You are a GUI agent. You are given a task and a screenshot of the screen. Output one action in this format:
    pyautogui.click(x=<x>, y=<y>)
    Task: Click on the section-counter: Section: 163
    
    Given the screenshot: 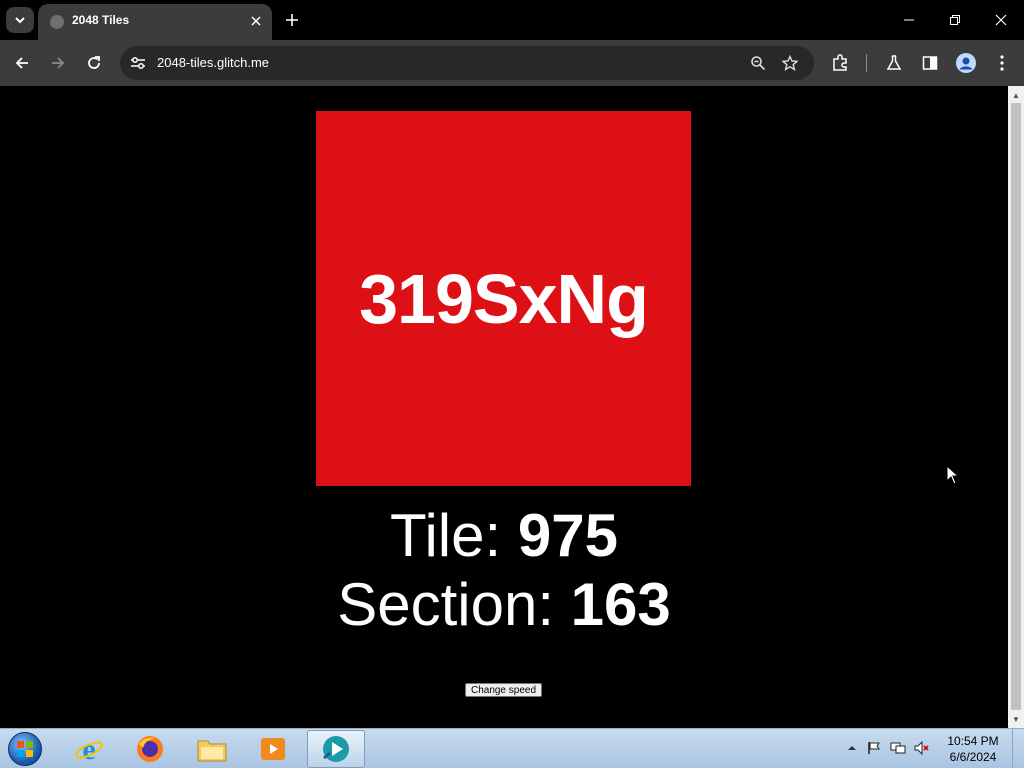 What is the action you would take?
    pyautogui.click(x=504, y=604)
    